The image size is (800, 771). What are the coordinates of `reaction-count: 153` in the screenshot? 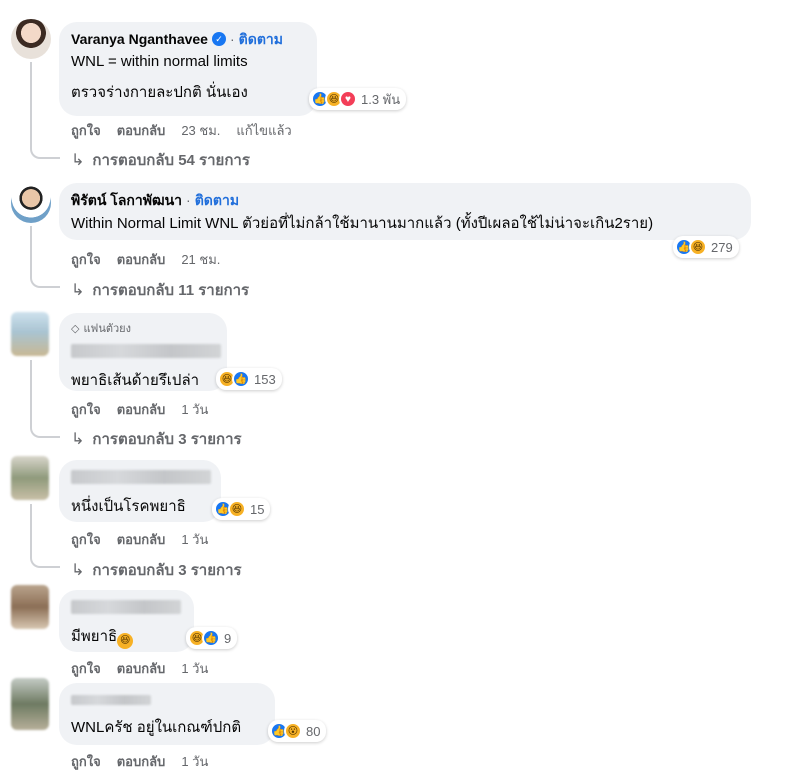 It's located at (265, 379).